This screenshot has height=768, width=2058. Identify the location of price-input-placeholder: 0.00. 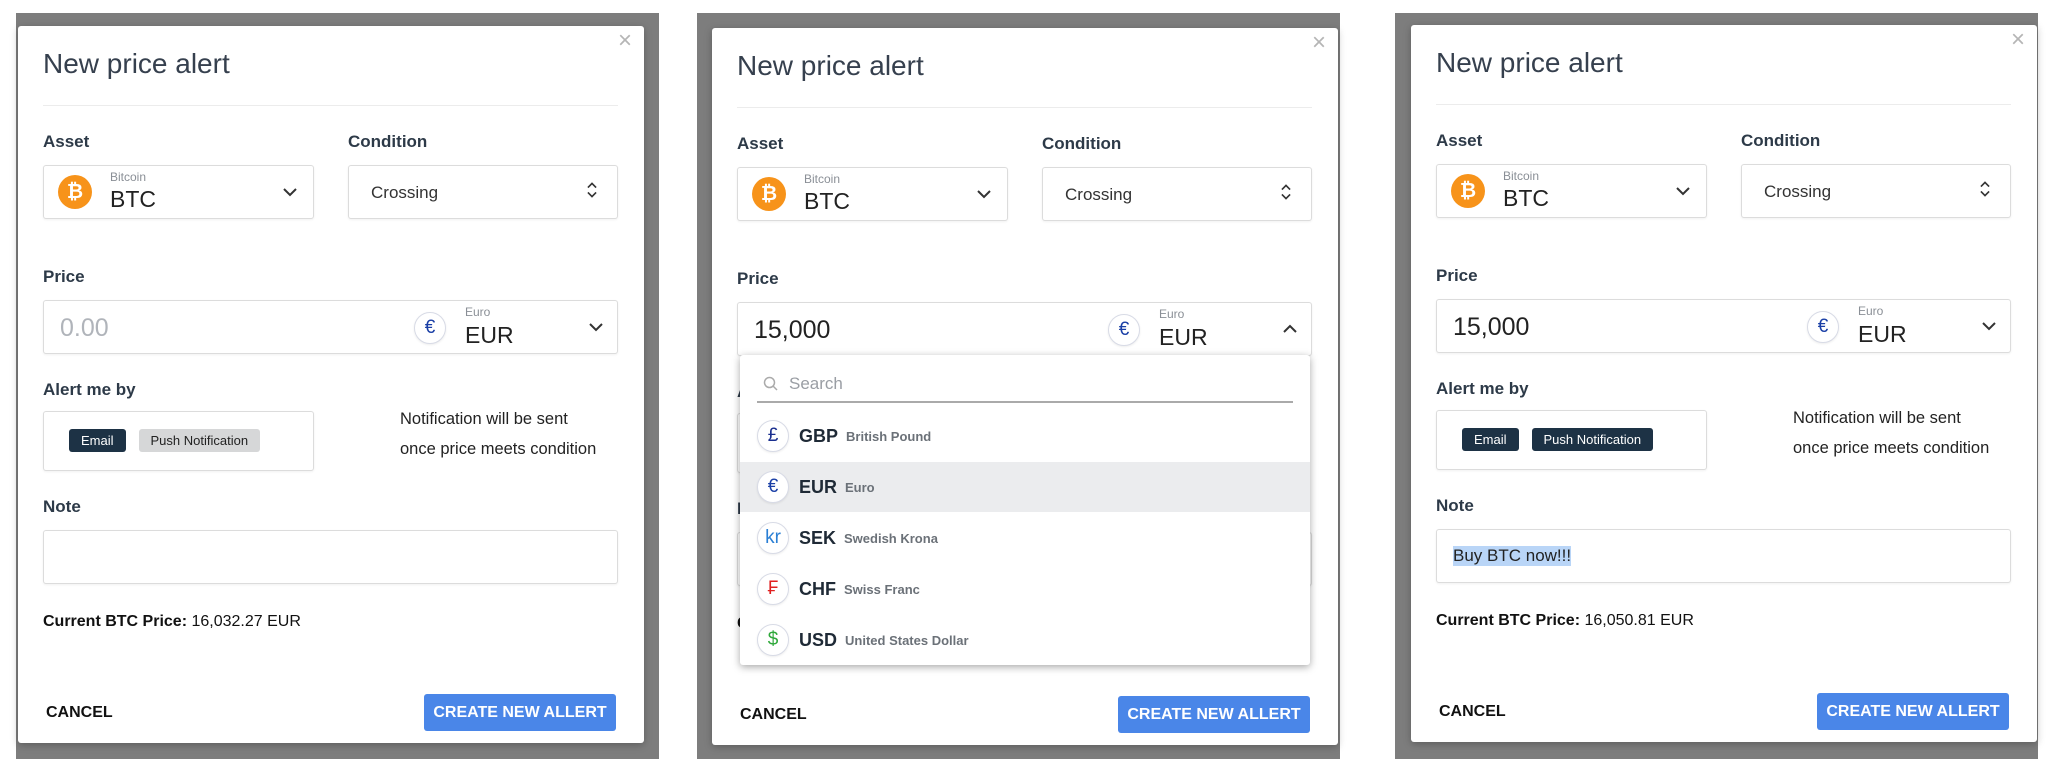
(230, 328).